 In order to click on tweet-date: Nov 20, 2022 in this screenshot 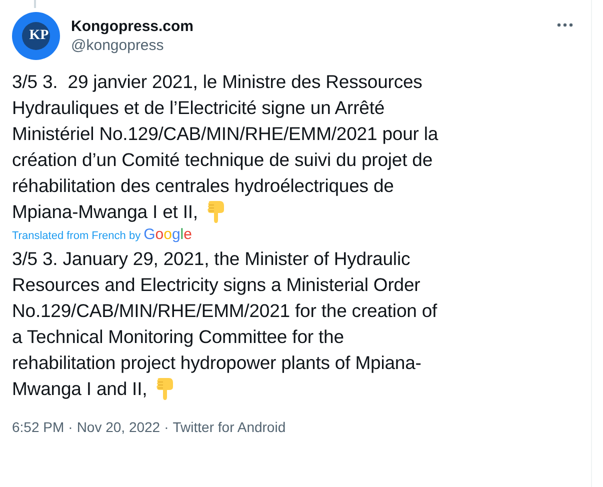, I will do `click(118, 427)`.